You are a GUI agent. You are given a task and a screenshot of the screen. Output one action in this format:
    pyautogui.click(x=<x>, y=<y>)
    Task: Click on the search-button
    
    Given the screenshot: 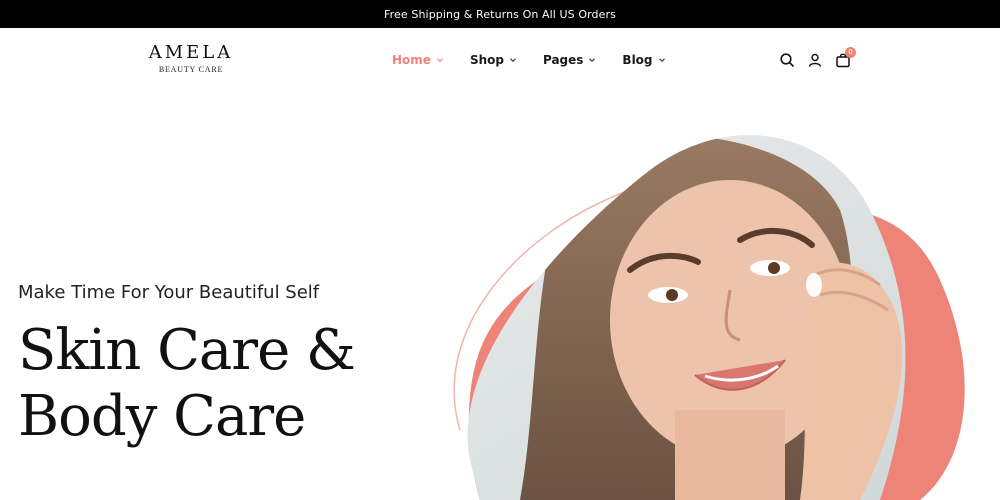 What is the action you would take?
    pyautogui.click(x=787, y=60)
    